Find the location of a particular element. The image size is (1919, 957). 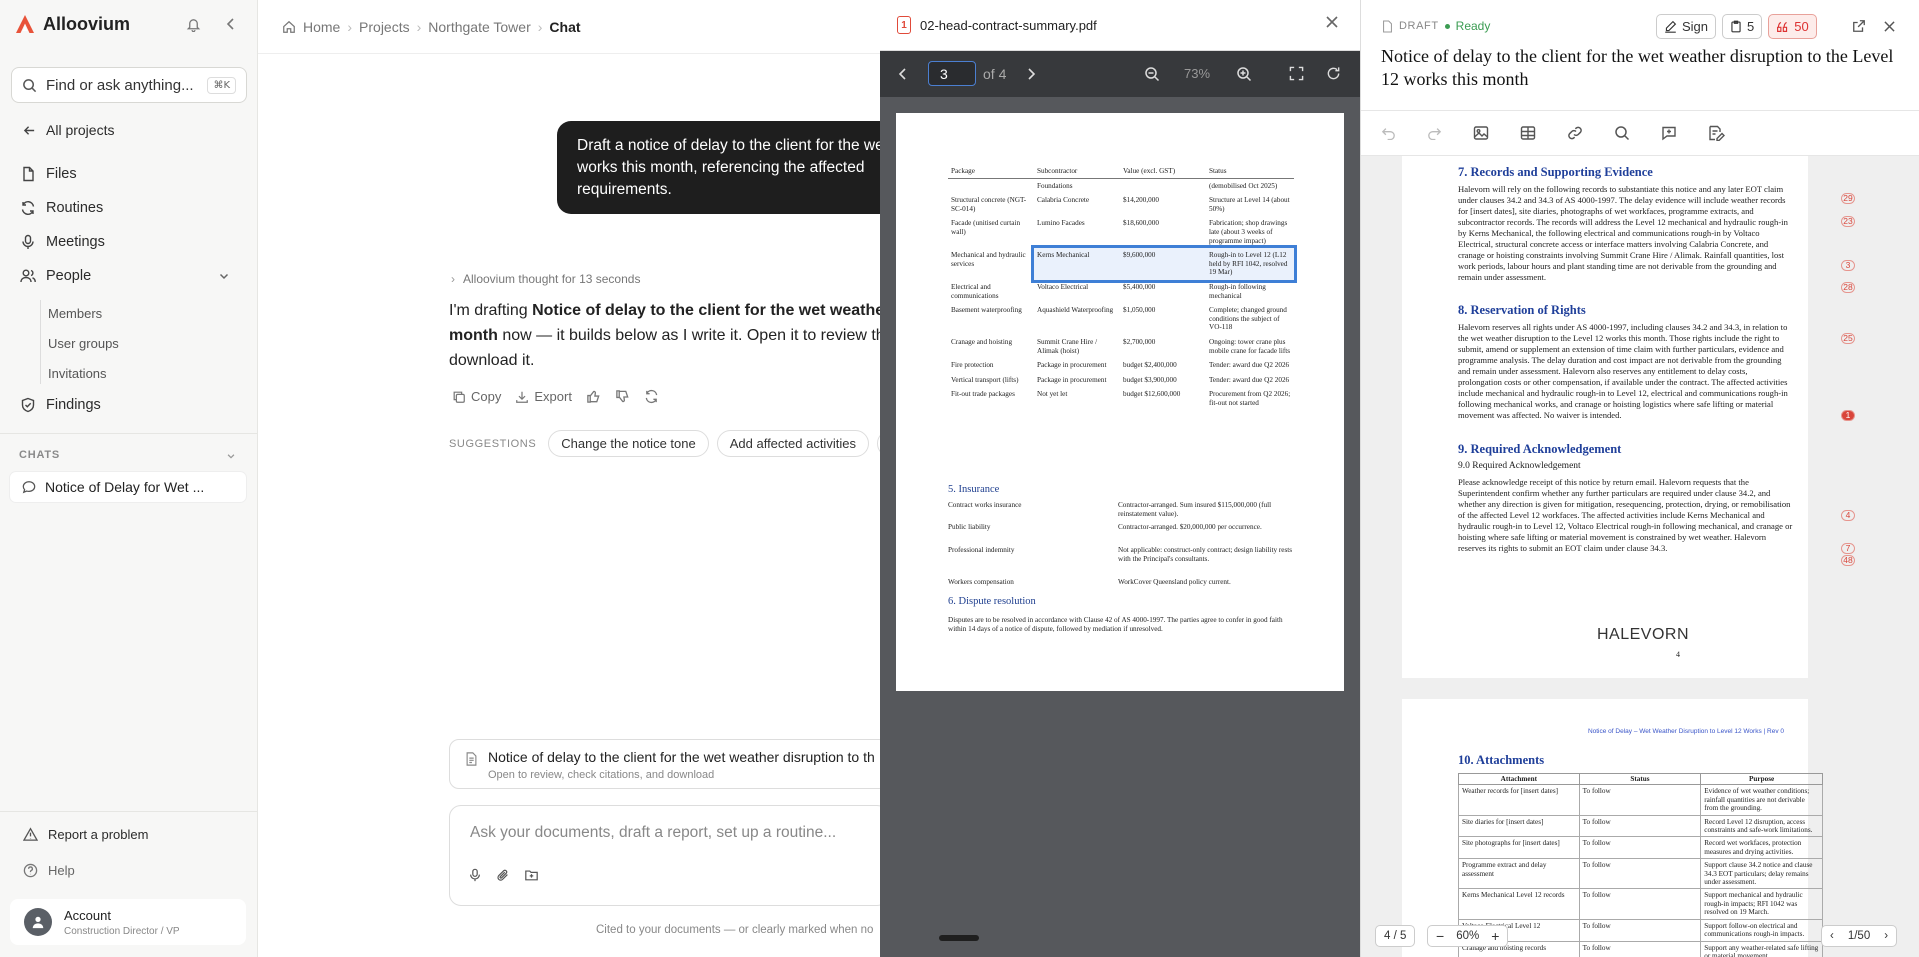

table-icon is located at coordinates (1528, 133).